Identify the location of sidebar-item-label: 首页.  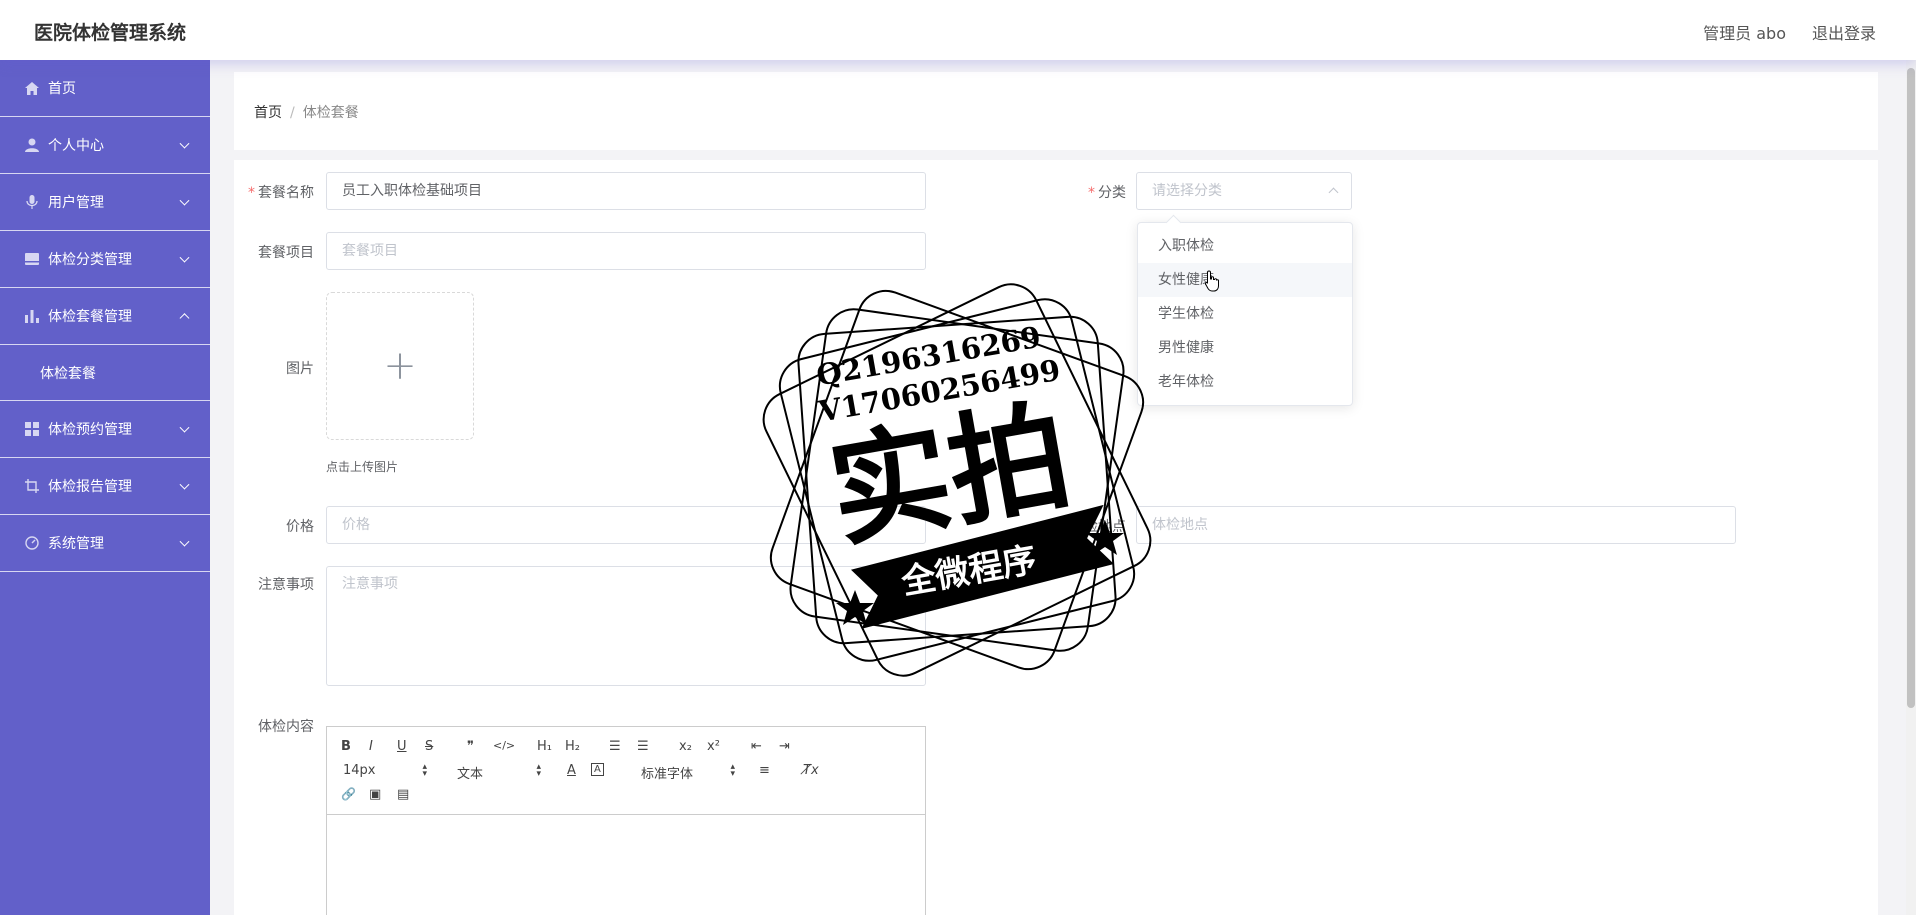
(62, 89).